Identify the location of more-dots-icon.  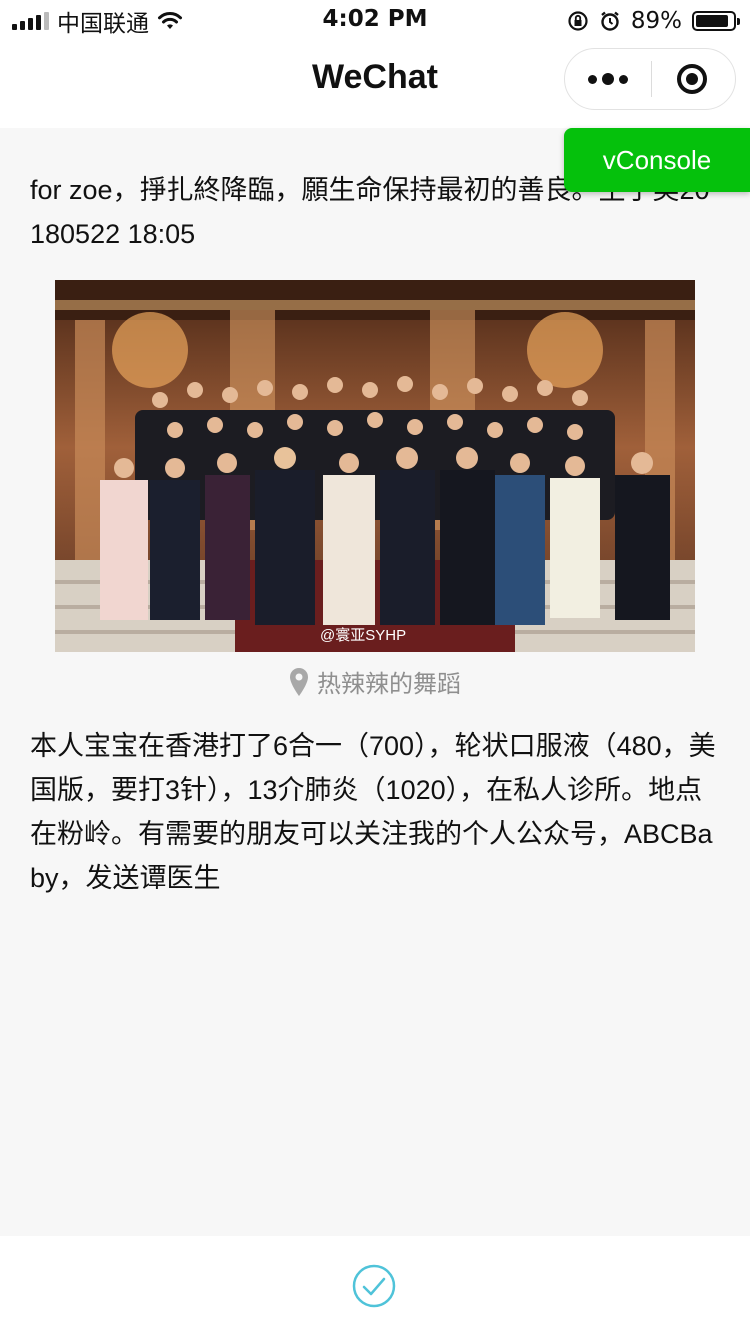
(592, 79).